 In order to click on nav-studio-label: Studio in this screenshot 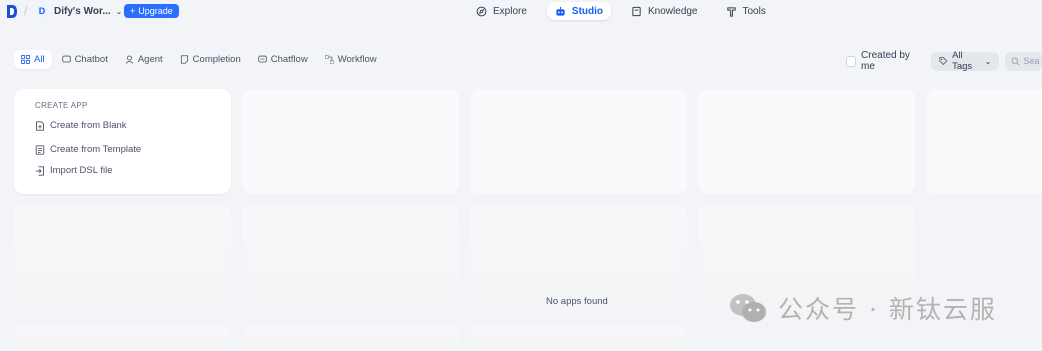, I will do `click(587, 11)`.